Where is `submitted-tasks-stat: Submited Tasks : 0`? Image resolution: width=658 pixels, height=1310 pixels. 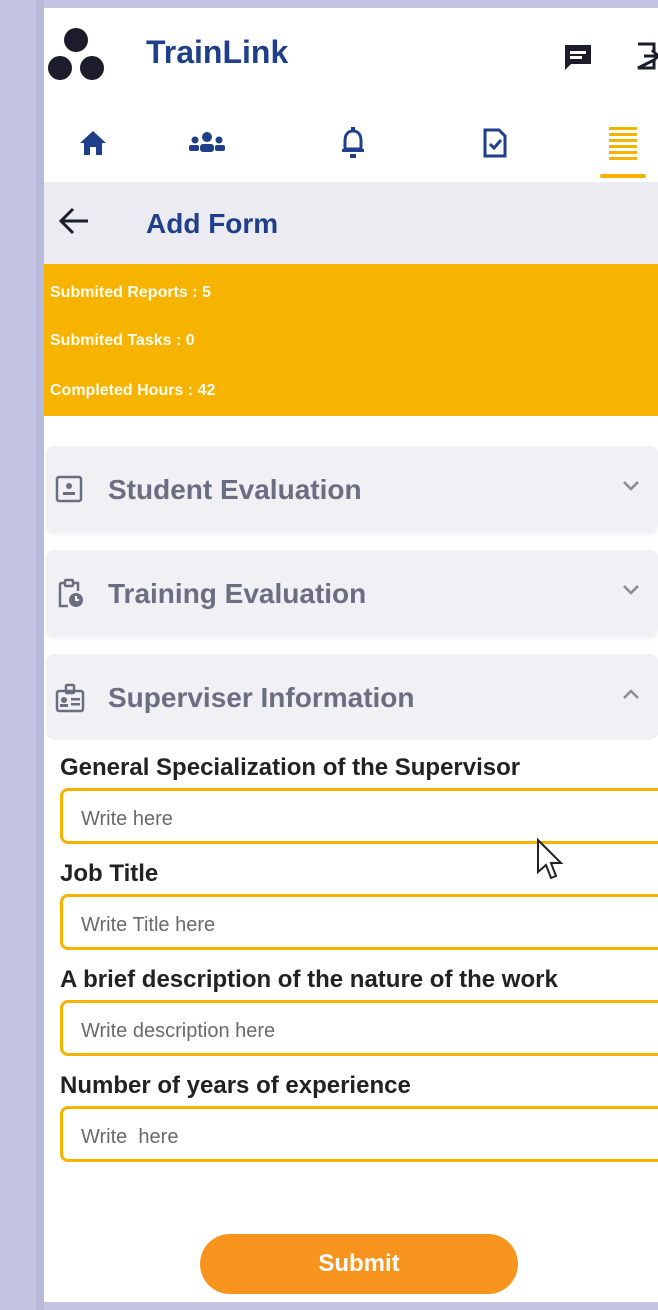 submitted-tasks-stat: Submited Tasks : 0 is located at coordinates (122, 340).